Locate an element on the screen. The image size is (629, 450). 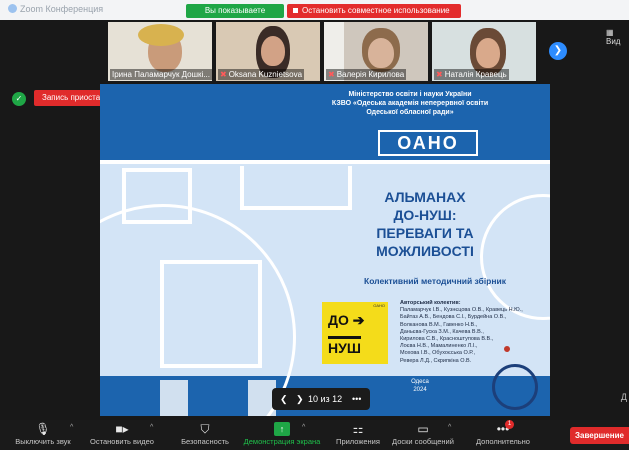
view-button: ▦ Вид is located at coordinates (617, 37).